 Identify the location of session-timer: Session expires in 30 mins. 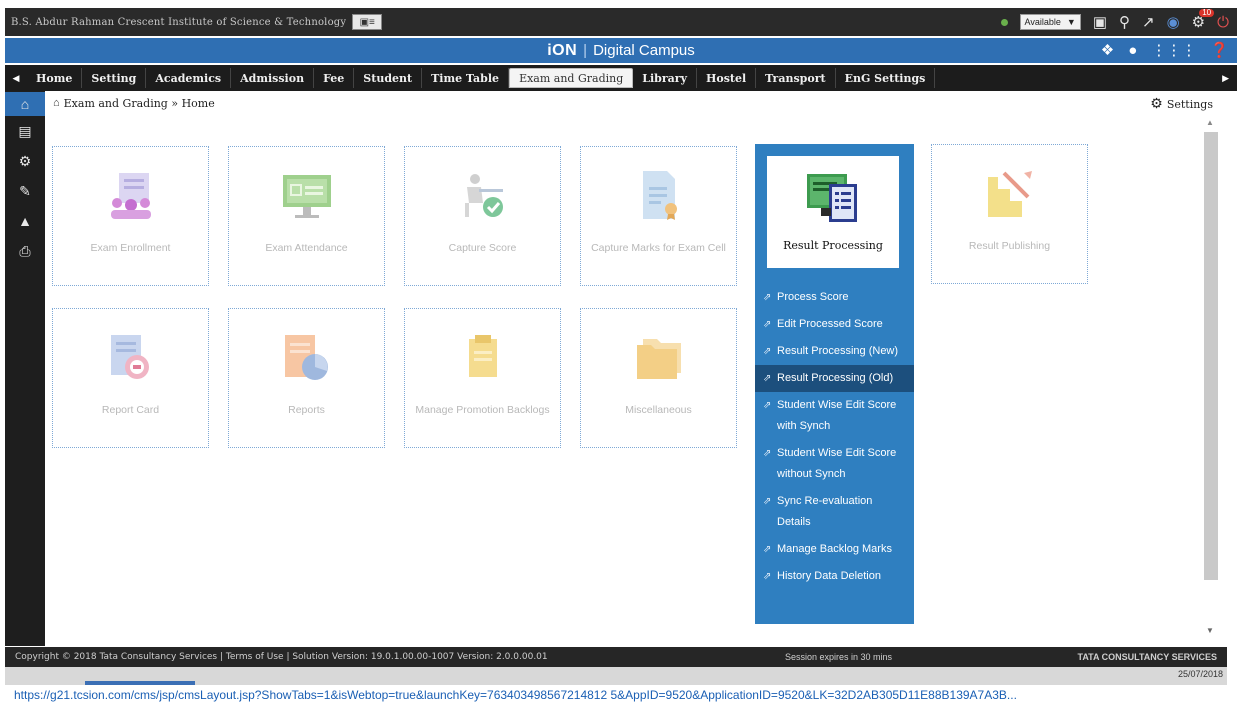
(839, 657).